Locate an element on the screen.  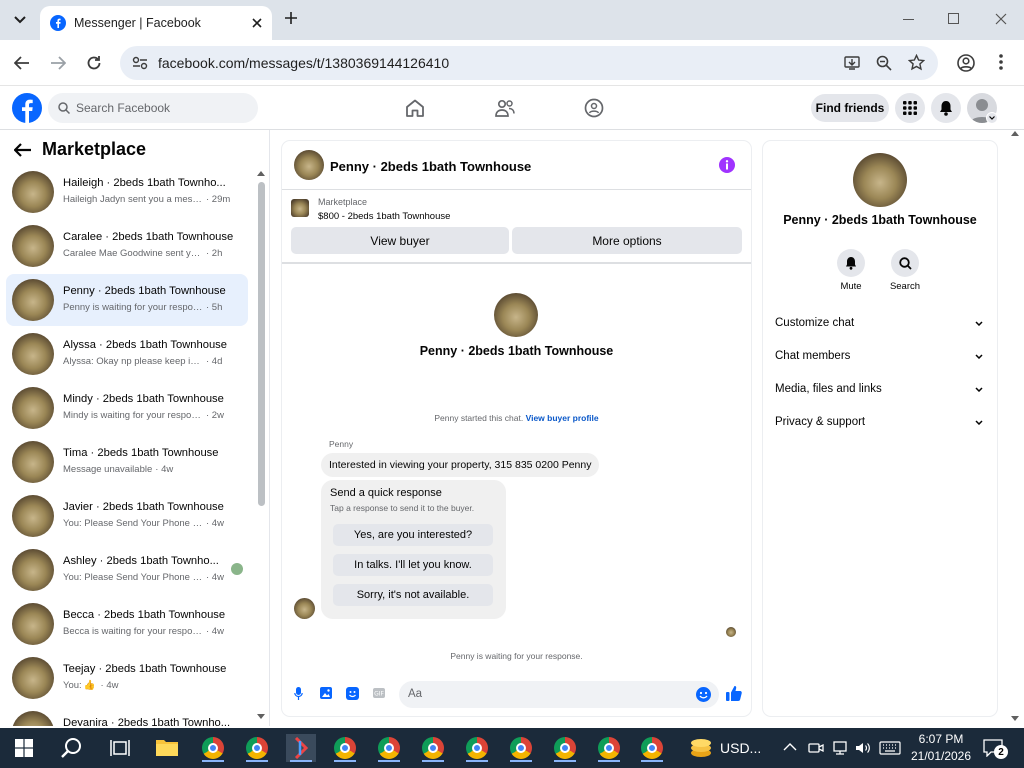
clock: 6:07 PM 21/01/2026 is located at coordinates (941, 748).